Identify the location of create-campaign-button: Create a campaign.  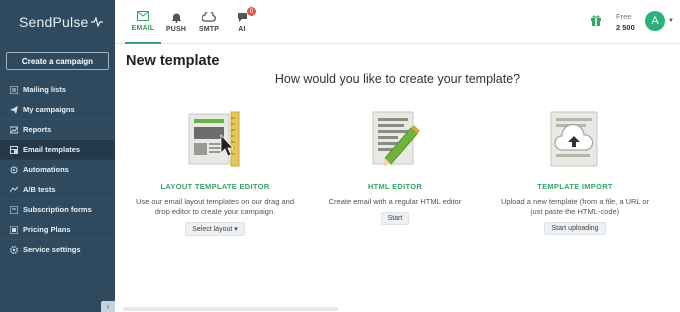
(57, 61).